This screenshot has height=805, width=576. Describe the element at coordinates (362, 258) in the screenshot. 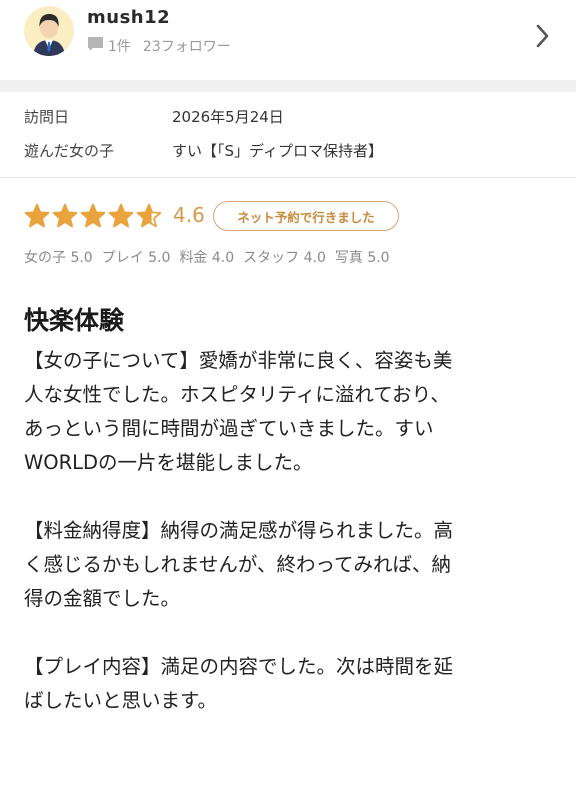

I see `sub-score: 写真 5.0` at that location.